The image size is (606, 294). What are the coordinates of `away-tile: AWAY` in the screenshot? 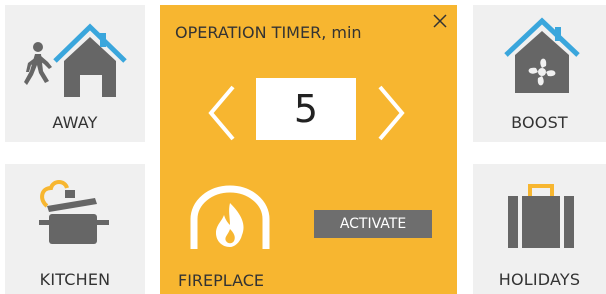 It's located at (75, 73).